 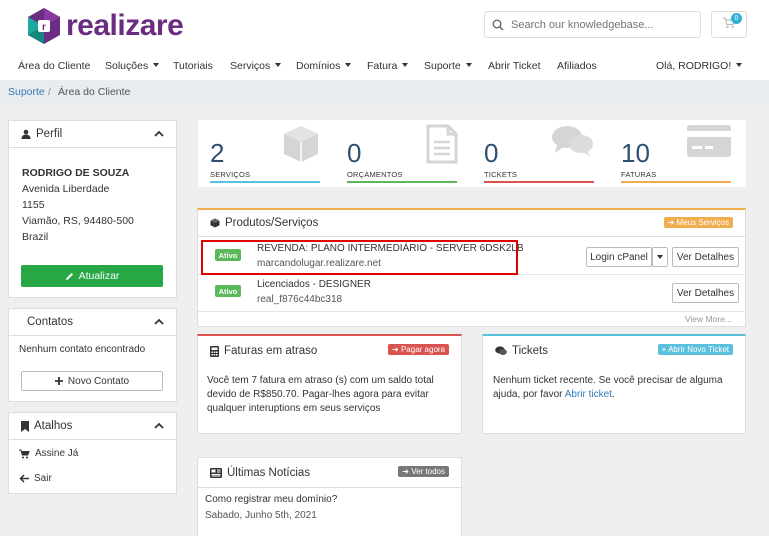 What do you see at coordinates (94, 92) in the screenshot?
I see `breadcrumb-current: Área do Cliente` at bounding box center [94, 92].